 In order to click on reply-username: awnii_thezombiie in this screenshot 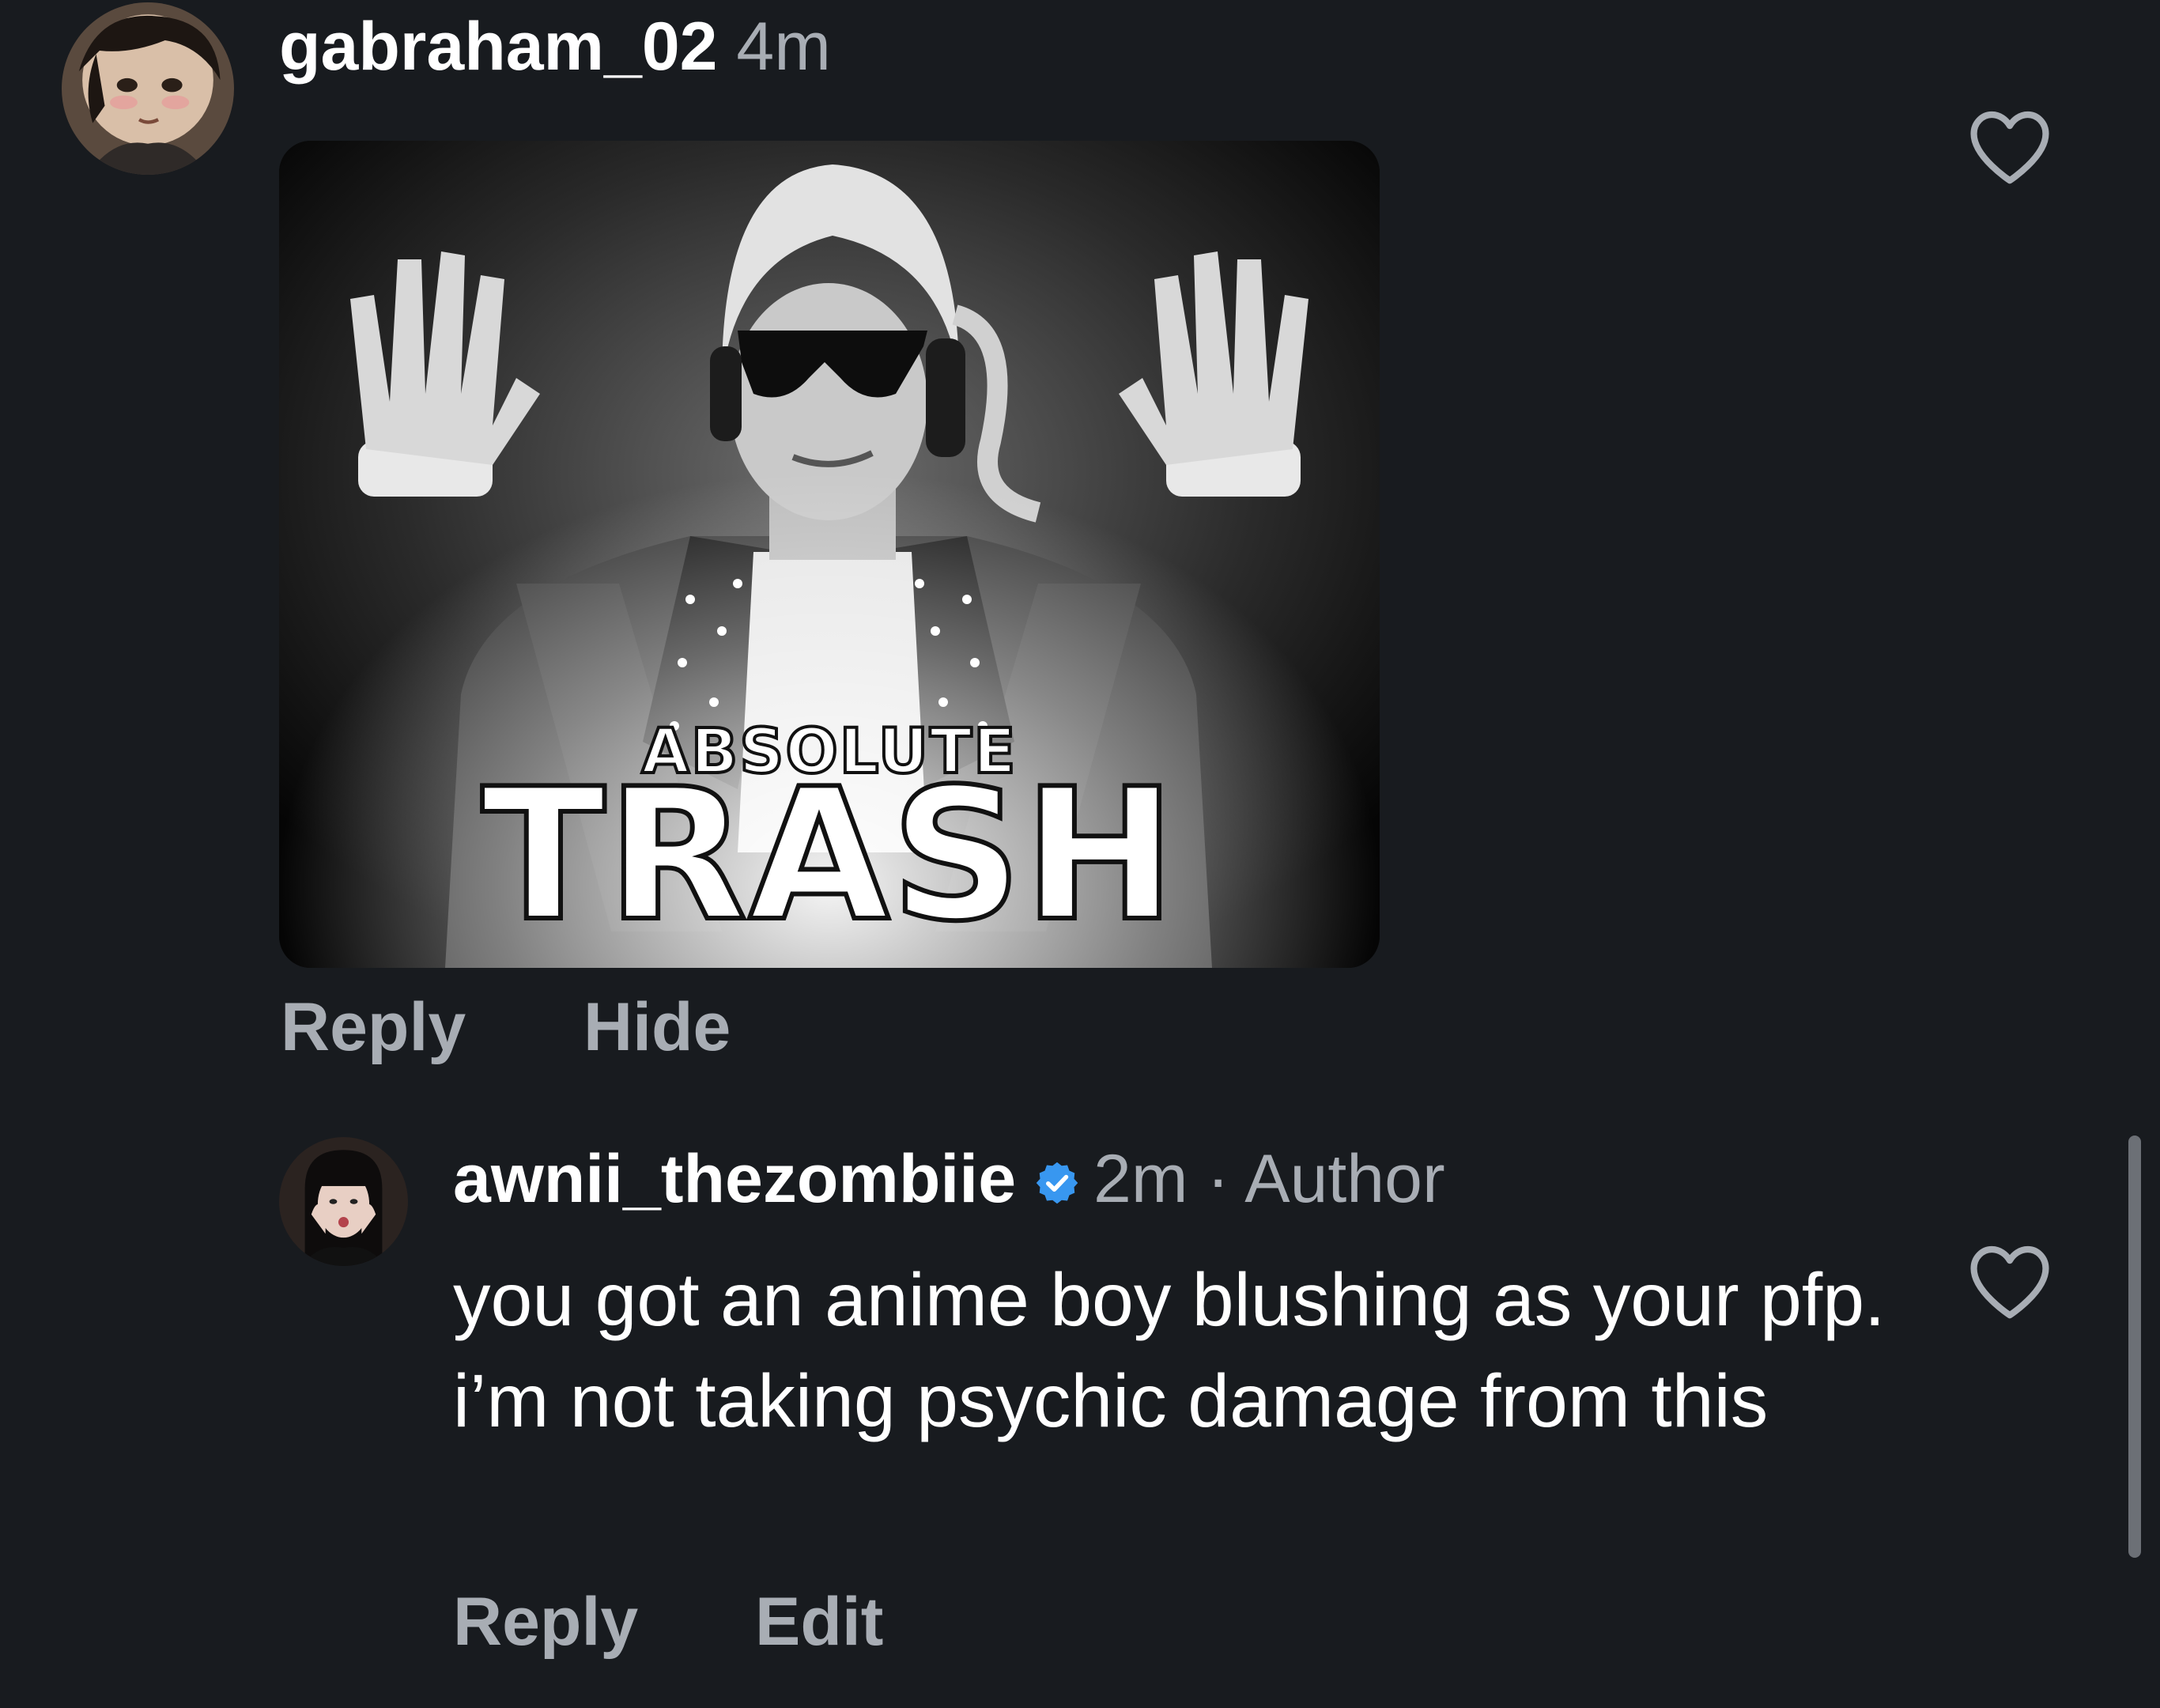, I will do `click(734, 1179)`.